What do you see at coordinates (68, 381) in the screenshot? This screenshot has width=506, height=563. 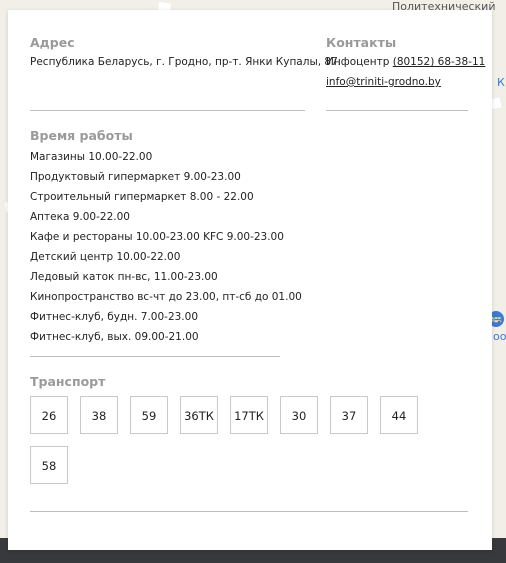 I see `transport-title: Транспорт` at bounding box center [68, 381].